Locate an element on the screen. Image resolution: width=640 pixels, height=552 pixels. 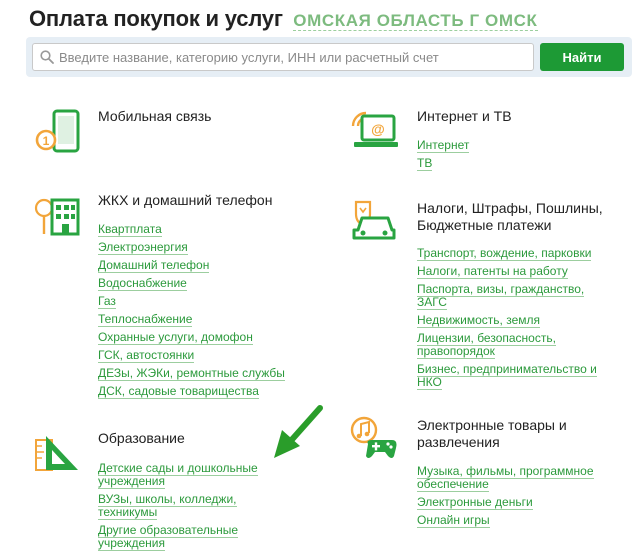
link-gas: Газ is located at coordinates (107, 301).